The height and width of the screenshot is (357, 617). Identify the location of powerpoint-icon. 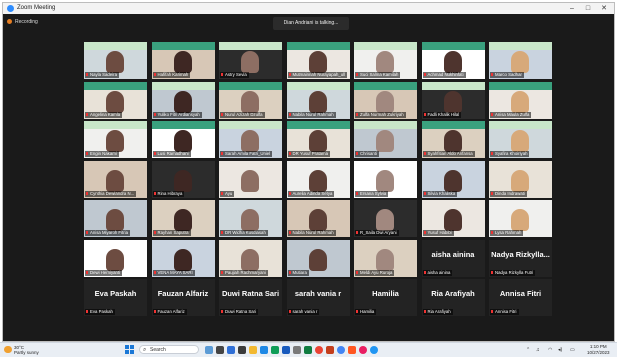
(330, 350).